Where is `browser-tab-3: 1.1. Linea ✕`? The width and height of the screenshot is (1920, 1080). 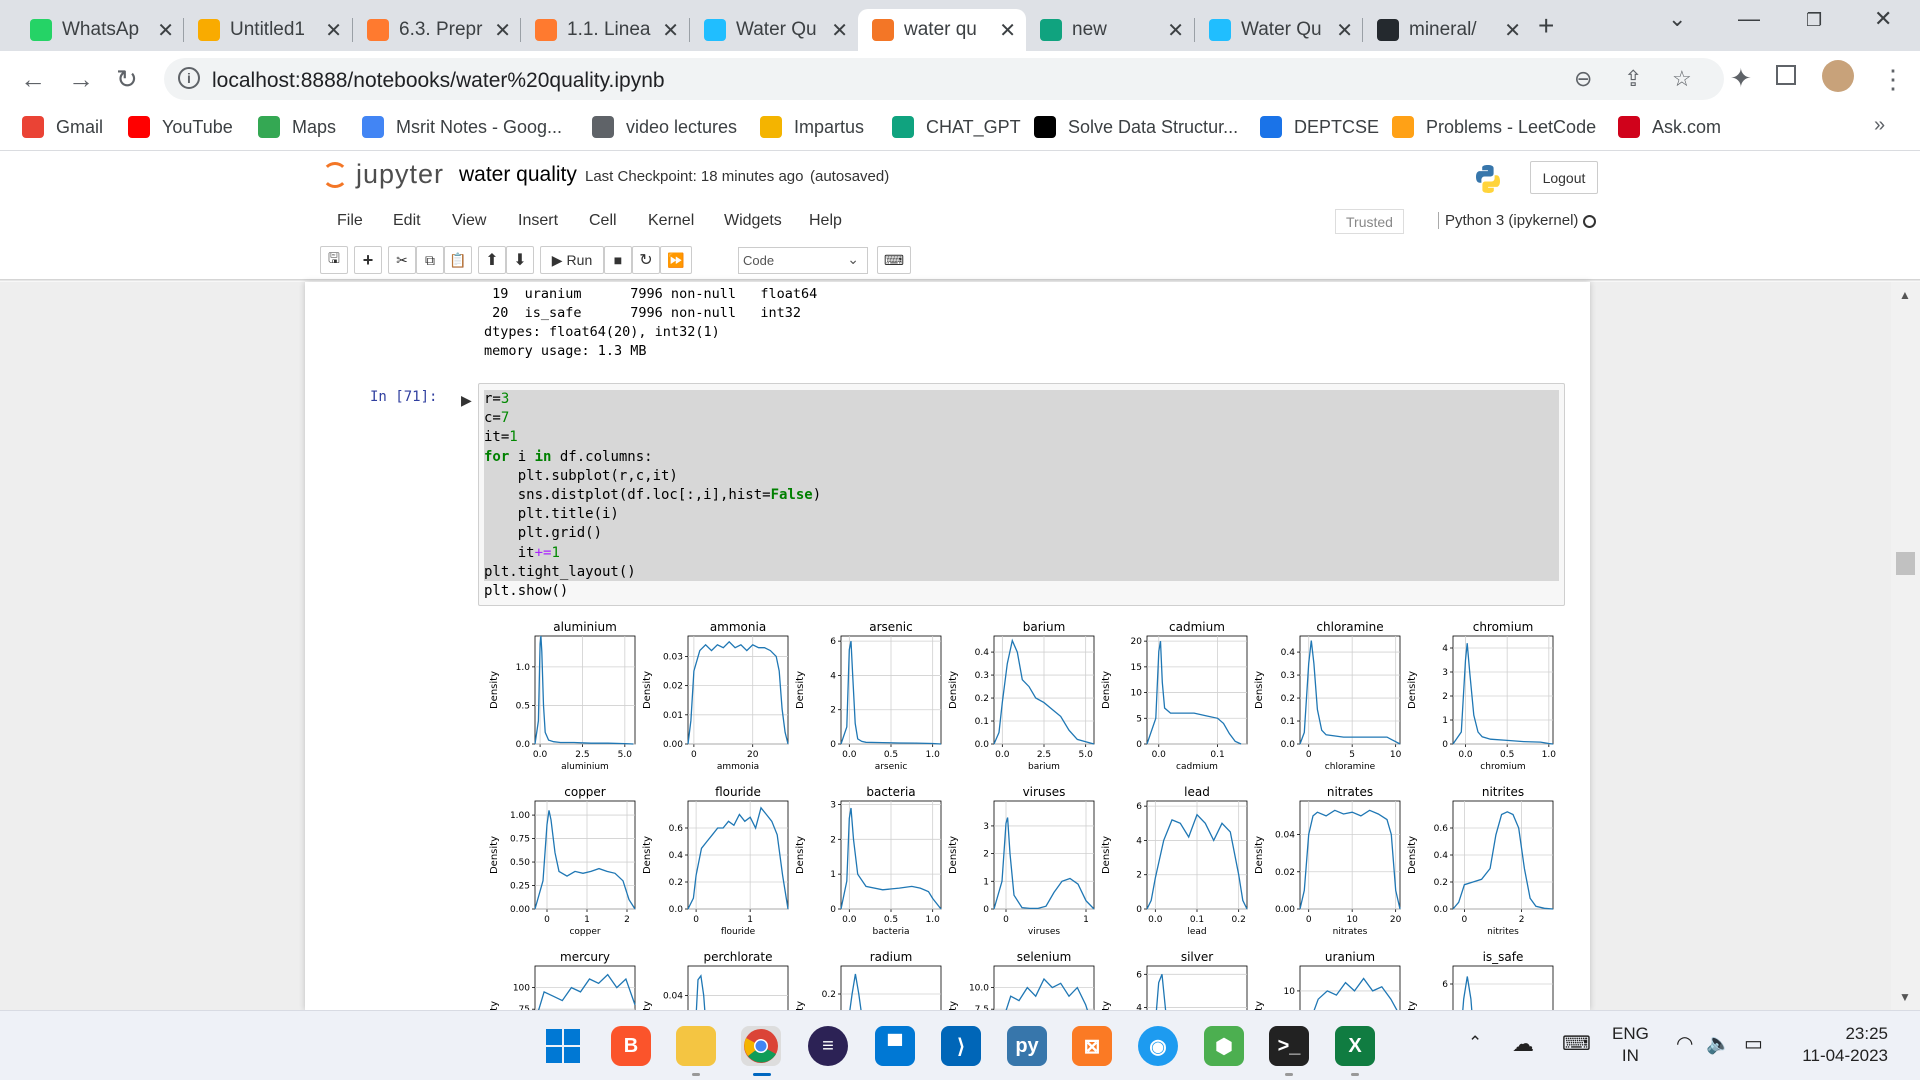 browser-tab-3: 1.1. Linea ✕ is located at coordinates (605, 30).